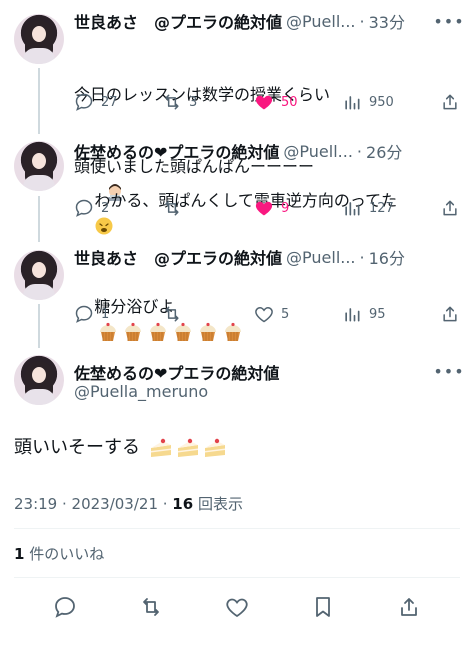  What do you see at coordinates (381, 208) in the screenshot?
I see `views-count: 127` at bounding box center [381, 208].